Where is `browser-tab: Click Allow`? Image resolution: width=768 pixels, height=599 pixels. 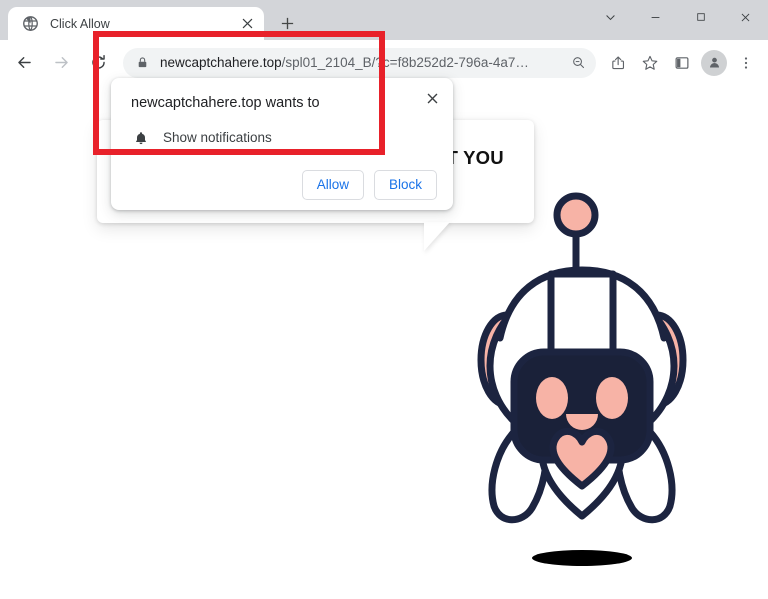 browser-tab: Click Allow is located at coordinates (136, 23).